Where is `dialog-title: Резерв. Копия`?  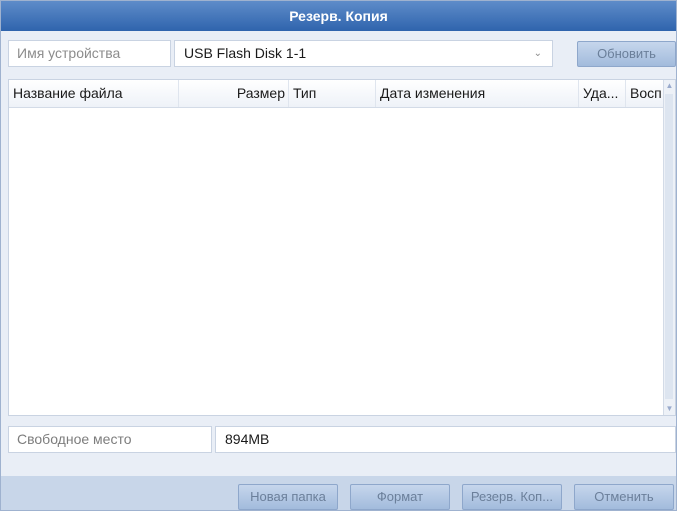
dialog-title: Резерв. Копия is located at coordinates (338, 16).